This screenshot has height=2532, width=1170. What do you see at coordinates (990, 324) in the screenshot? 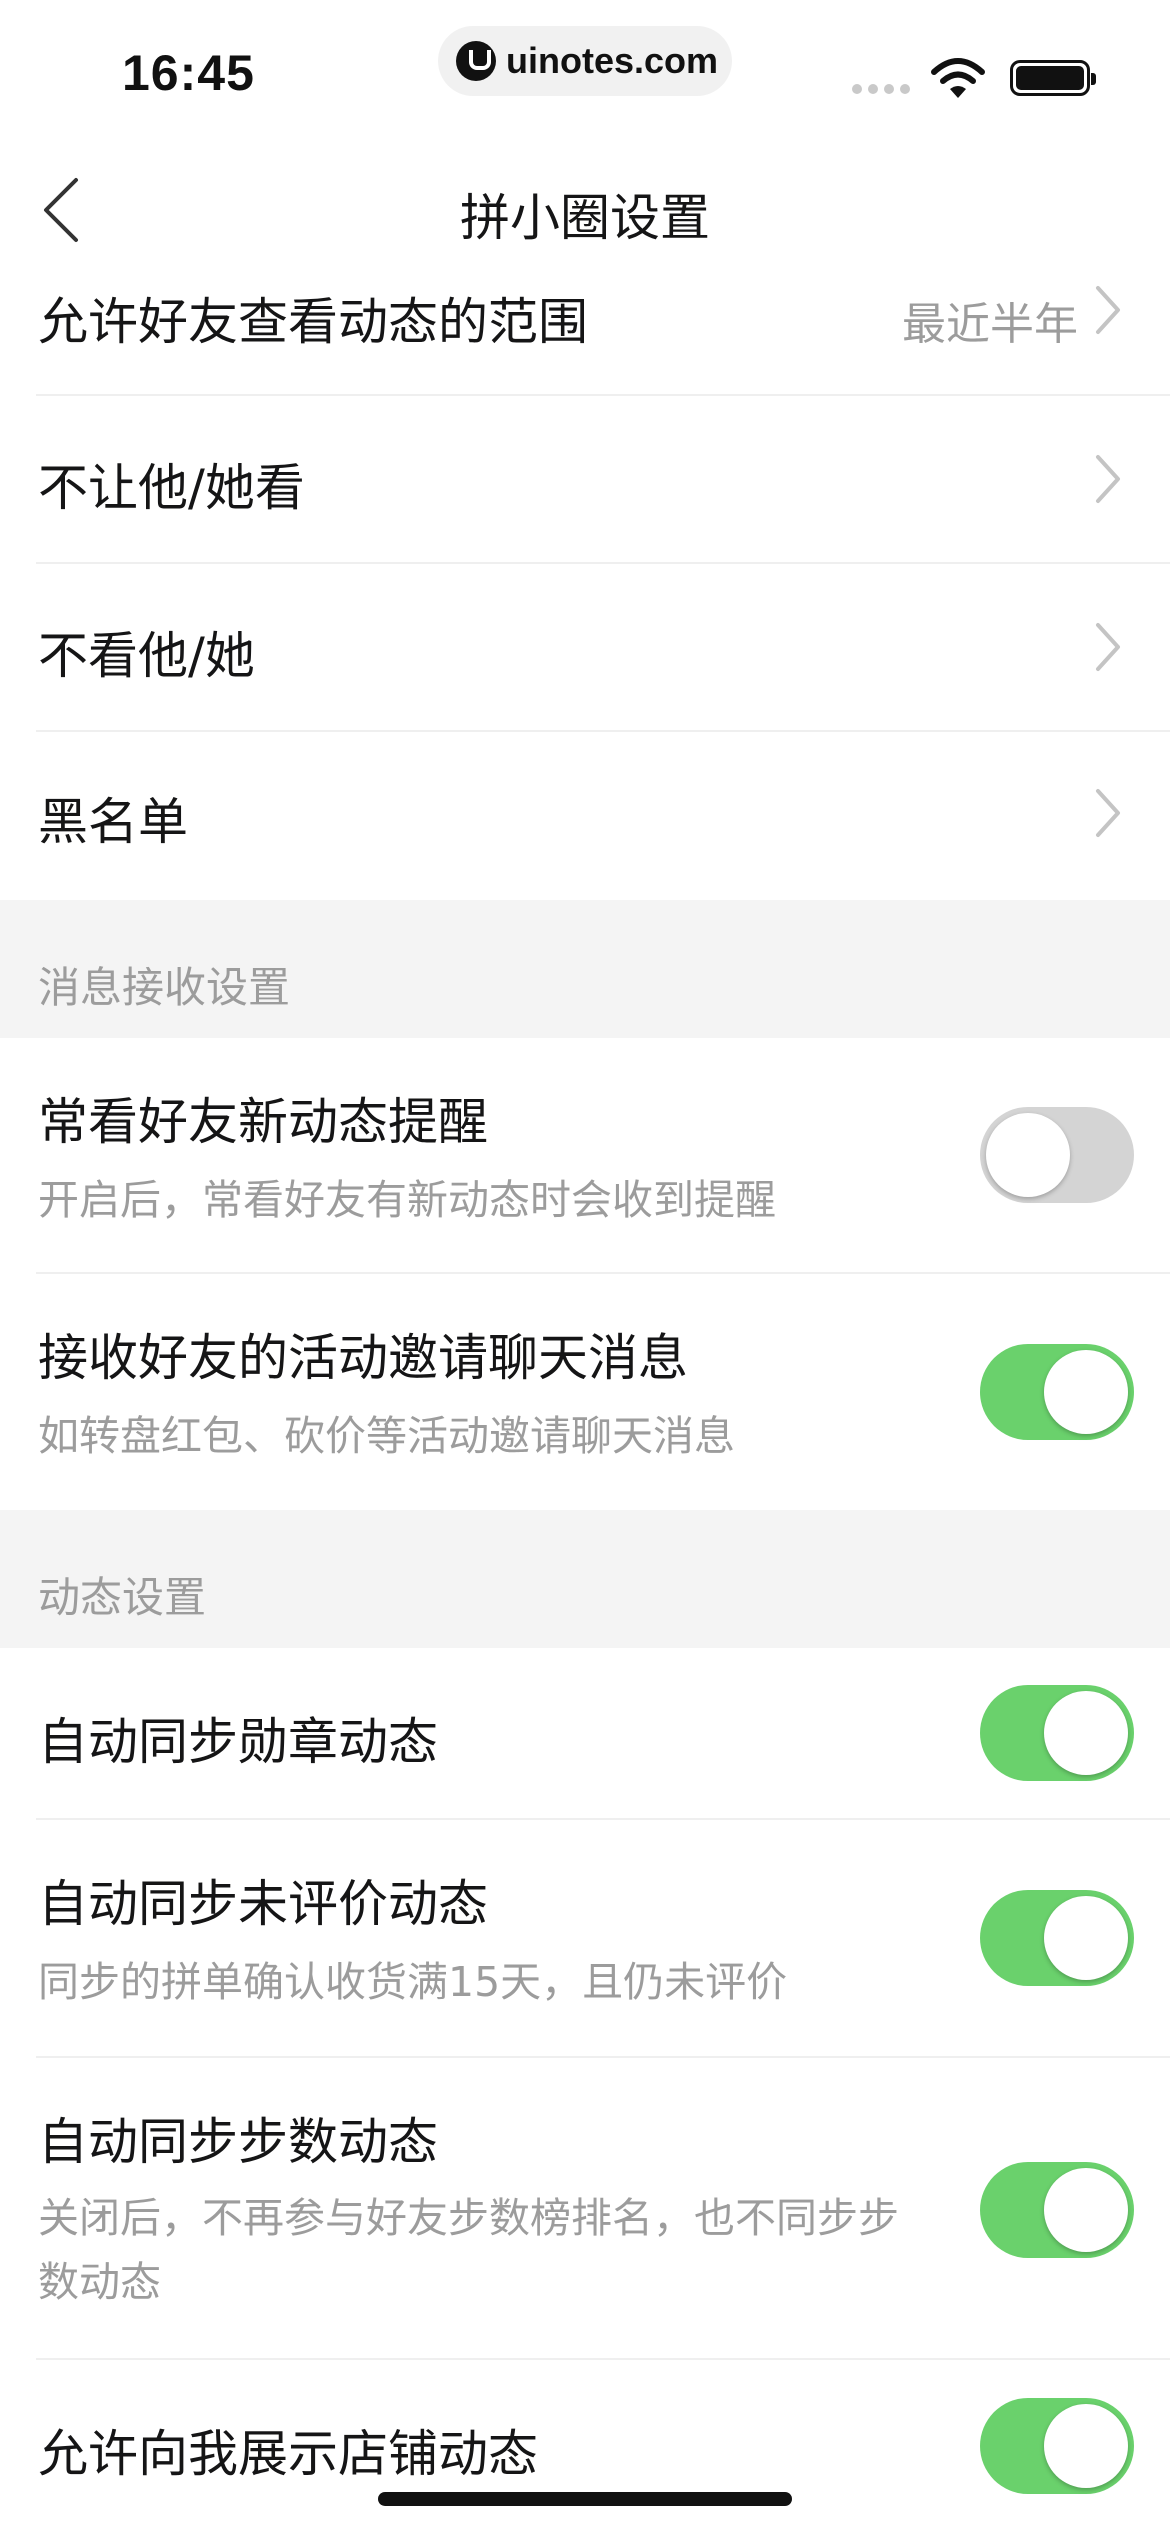
I see `setting-value: 最近半年` at bounding box center [990, 324].